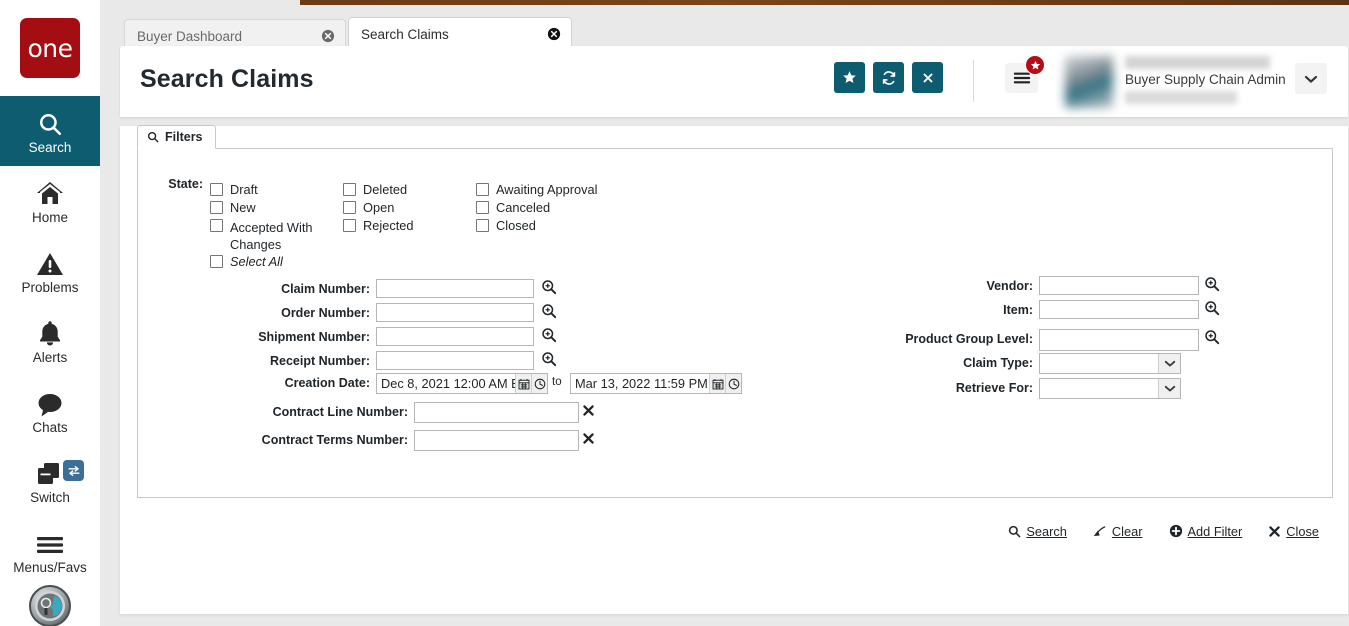  I want to click on product-group-level-input, so click(1119, 340).